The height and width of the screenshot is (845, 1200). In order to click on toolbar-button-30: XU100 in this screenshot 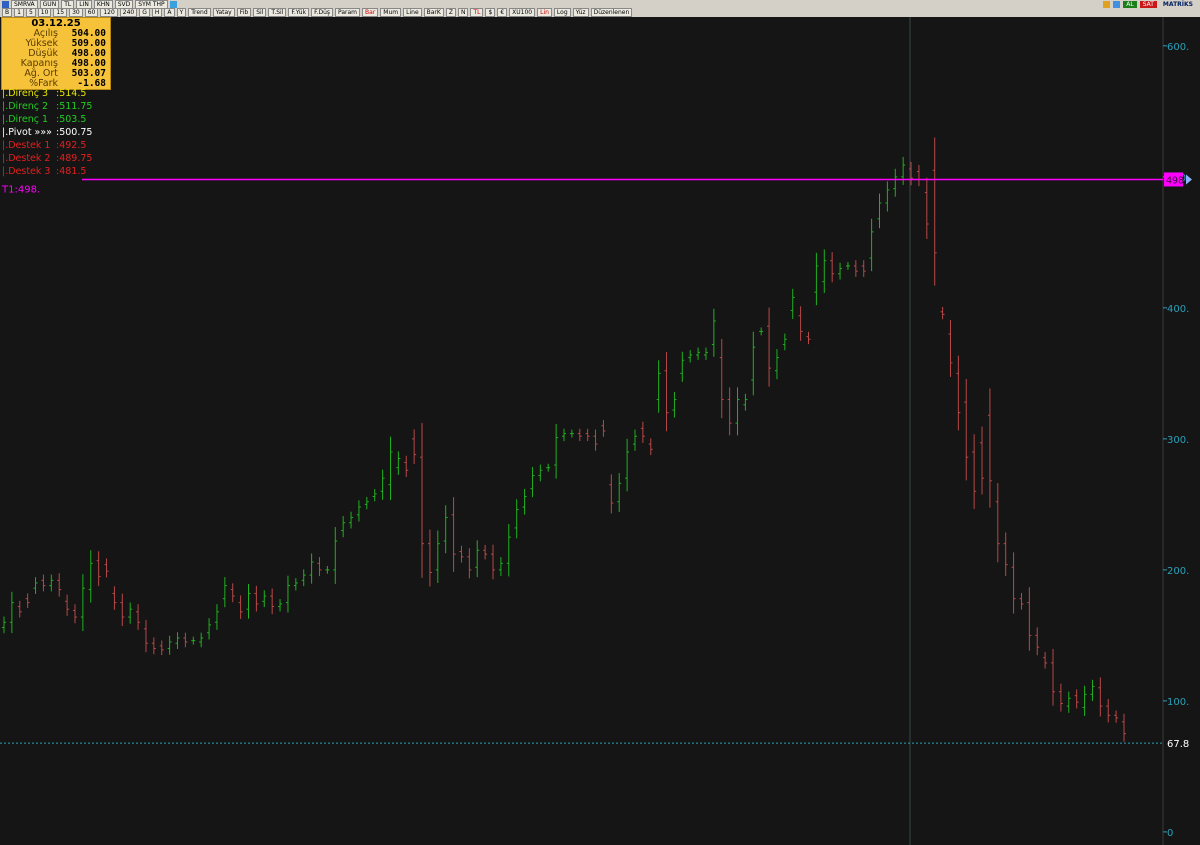, I will do `click(522, 12)`.